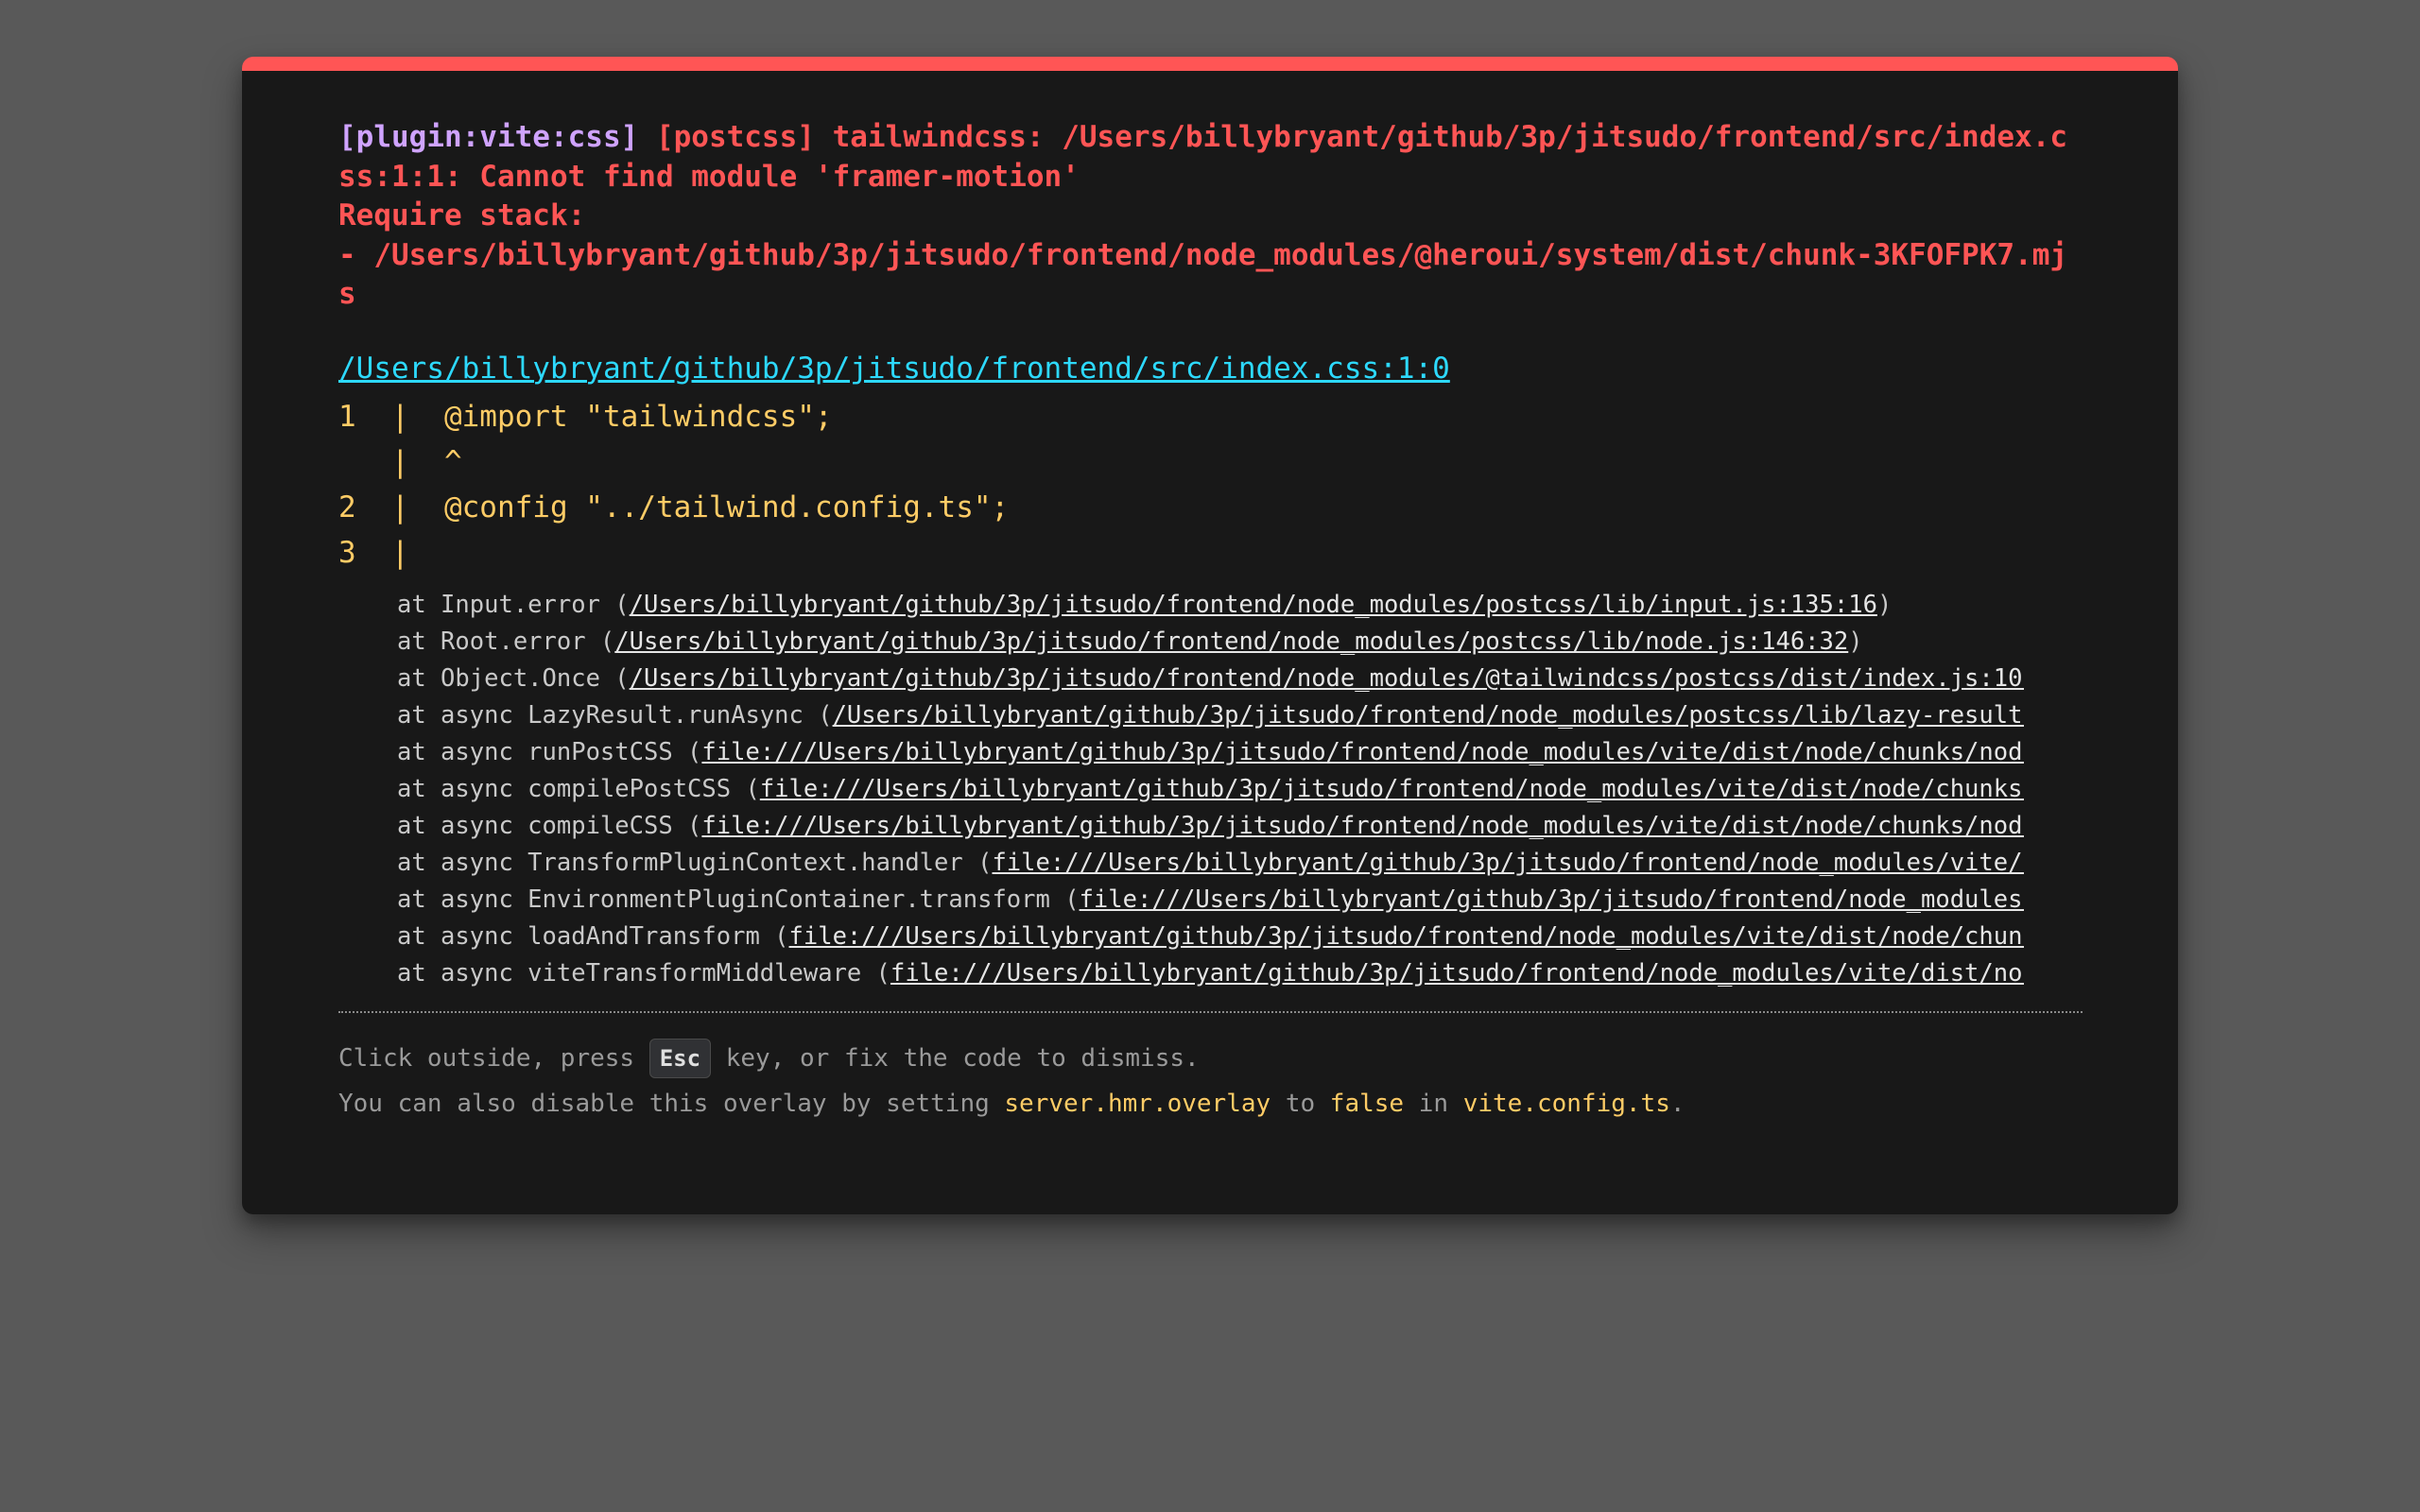 The height and width of the screenshot is (1512, 2420). Describe the element at coordinates (550, 751) in the screenshot. I see `stack-line-prefix: at async runPostCSS (` at that location.